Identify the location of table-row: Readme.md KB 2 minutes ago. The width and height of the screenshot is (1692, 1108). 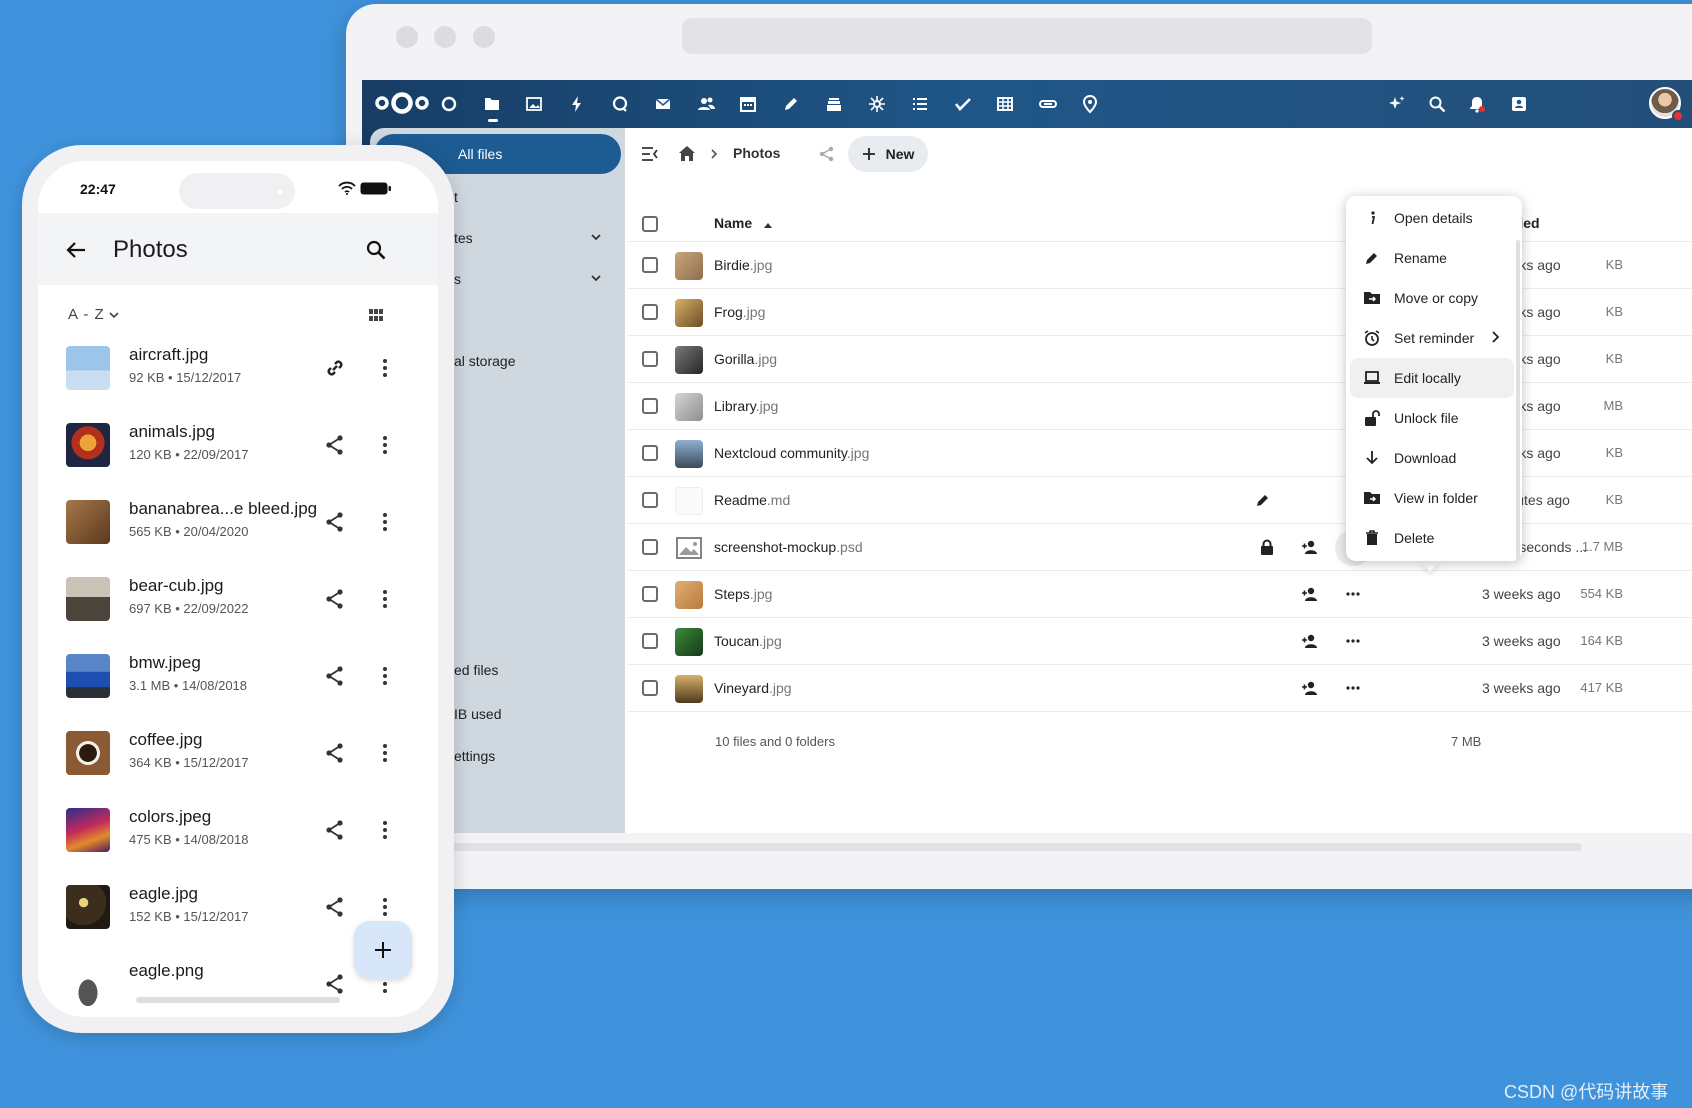
(1159, 499).